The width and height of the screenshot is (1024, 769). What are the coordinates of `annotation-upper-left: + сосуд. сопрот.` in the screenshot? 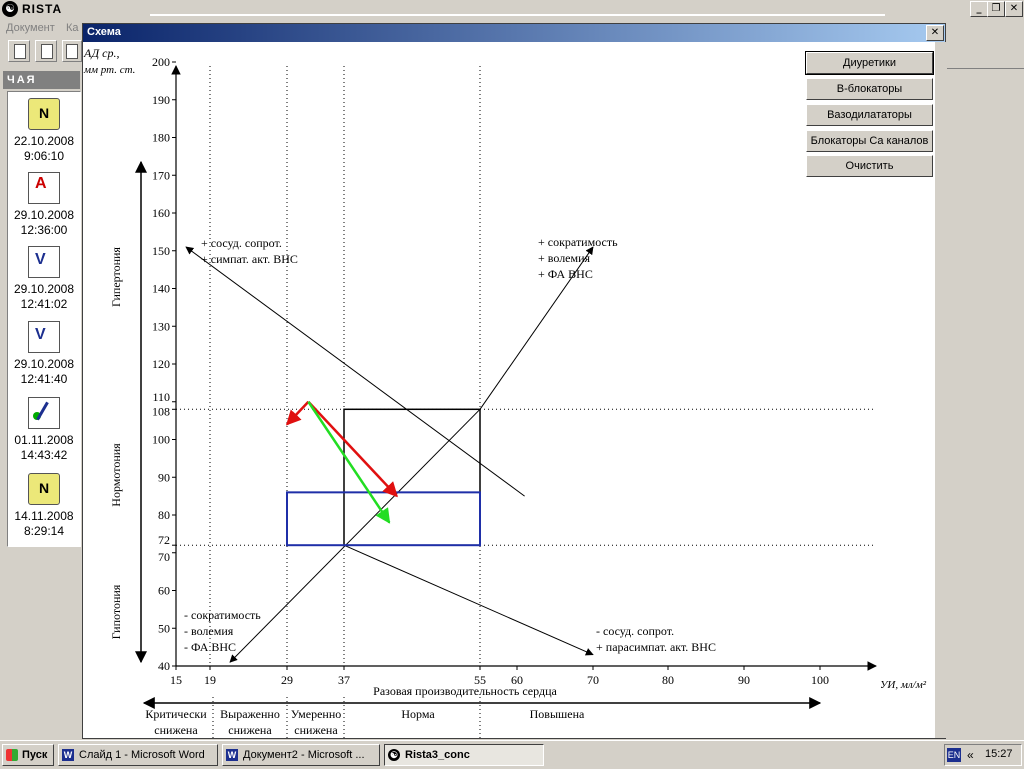 It's located at (241, 243).